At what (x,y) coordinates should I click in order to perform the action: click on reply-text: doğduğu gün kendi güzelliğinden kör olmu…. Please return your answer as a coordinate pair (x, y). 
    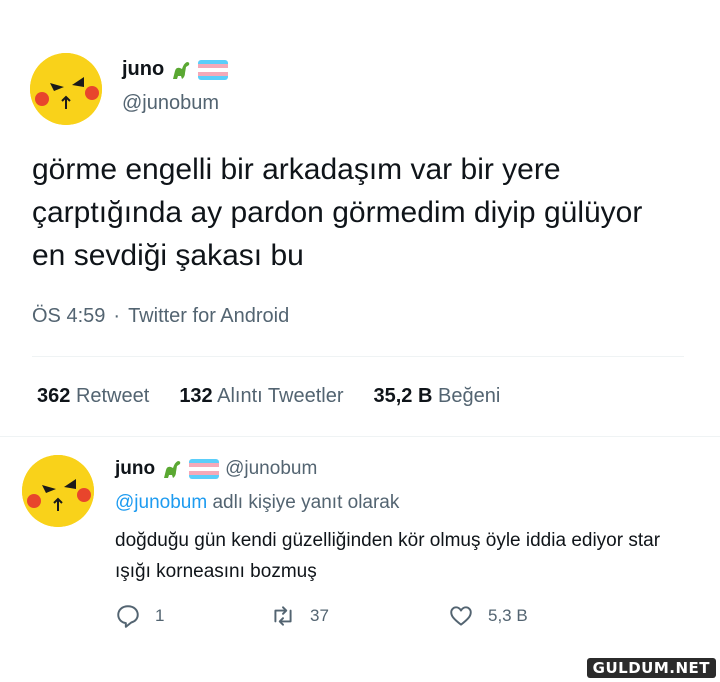
    Looking at the image, I should click on (388, 556).